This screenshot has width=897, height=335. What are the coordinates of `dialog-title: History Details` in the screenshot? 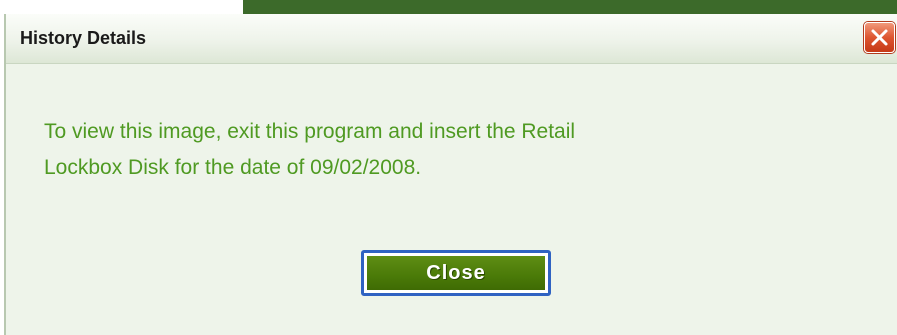 It's located at (83, 38).